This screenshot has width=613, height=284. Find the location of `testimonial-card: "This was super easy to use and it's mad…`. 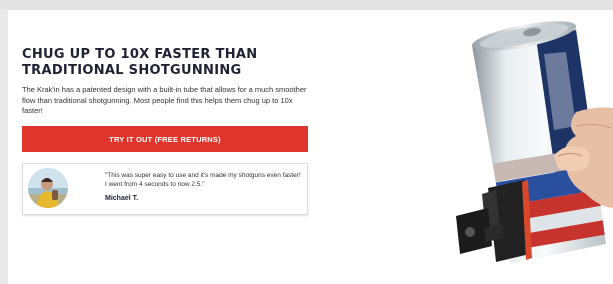

testimonial-card: "This was super easy to use and it's mad… is located at coordinates (165, 189).